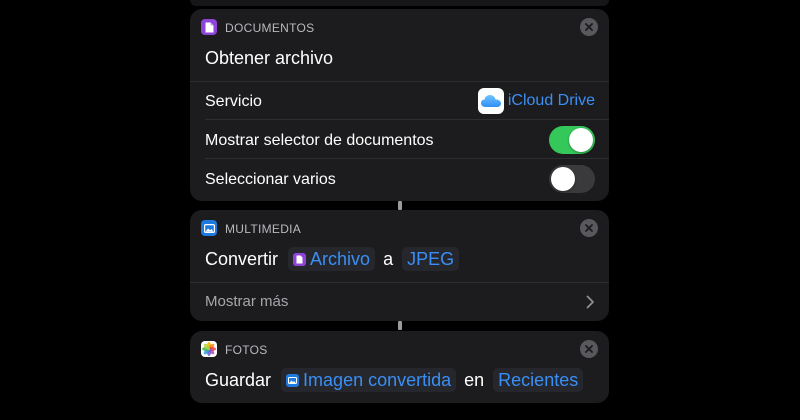 The height and width of the screenshot is (420, 800). Describe the element at coordinates (490, 101) in the screenshot. I see `icloud-icon` at that location.